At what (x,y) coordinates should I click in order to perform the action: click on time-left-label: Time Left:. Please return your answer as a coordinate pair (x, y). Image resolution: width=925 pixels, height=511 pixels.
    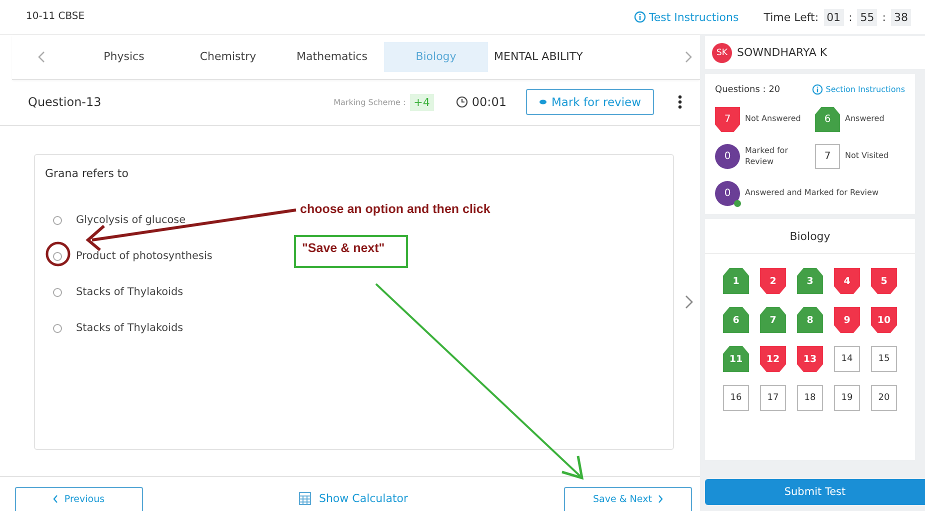
    Looking at the image, I should click on (791, 17).